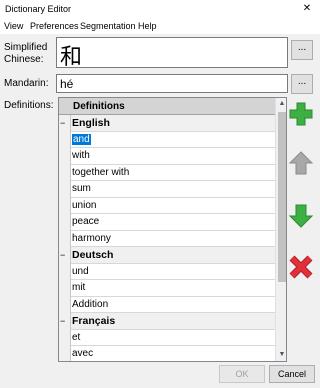 Image resolution: width=320 pixels, height=388 pixels. What do you see at coordinates (79, 287) in the screenshot?
I see `definition-text: mit` at bounding box center [79, 287].